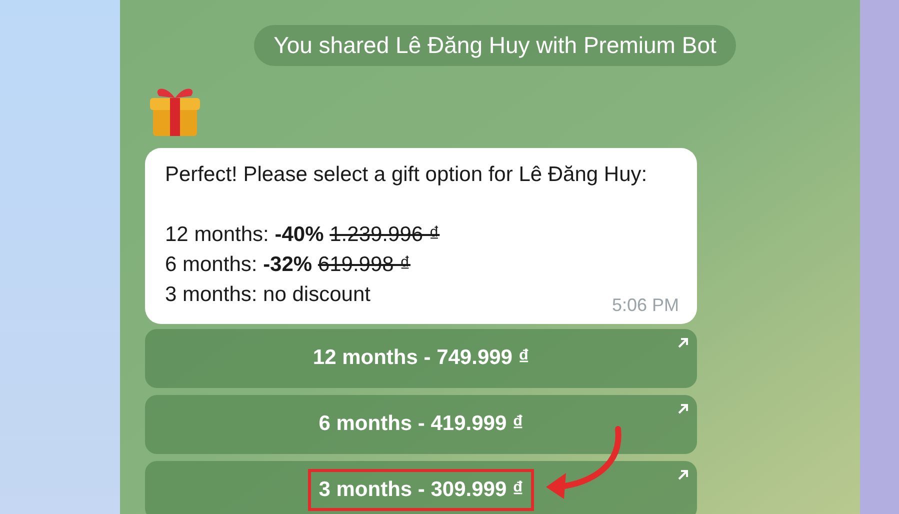  I want to click on message-text: Perfect! Please select a gift option for Lê Đăng Huy:, so click(406, 175).